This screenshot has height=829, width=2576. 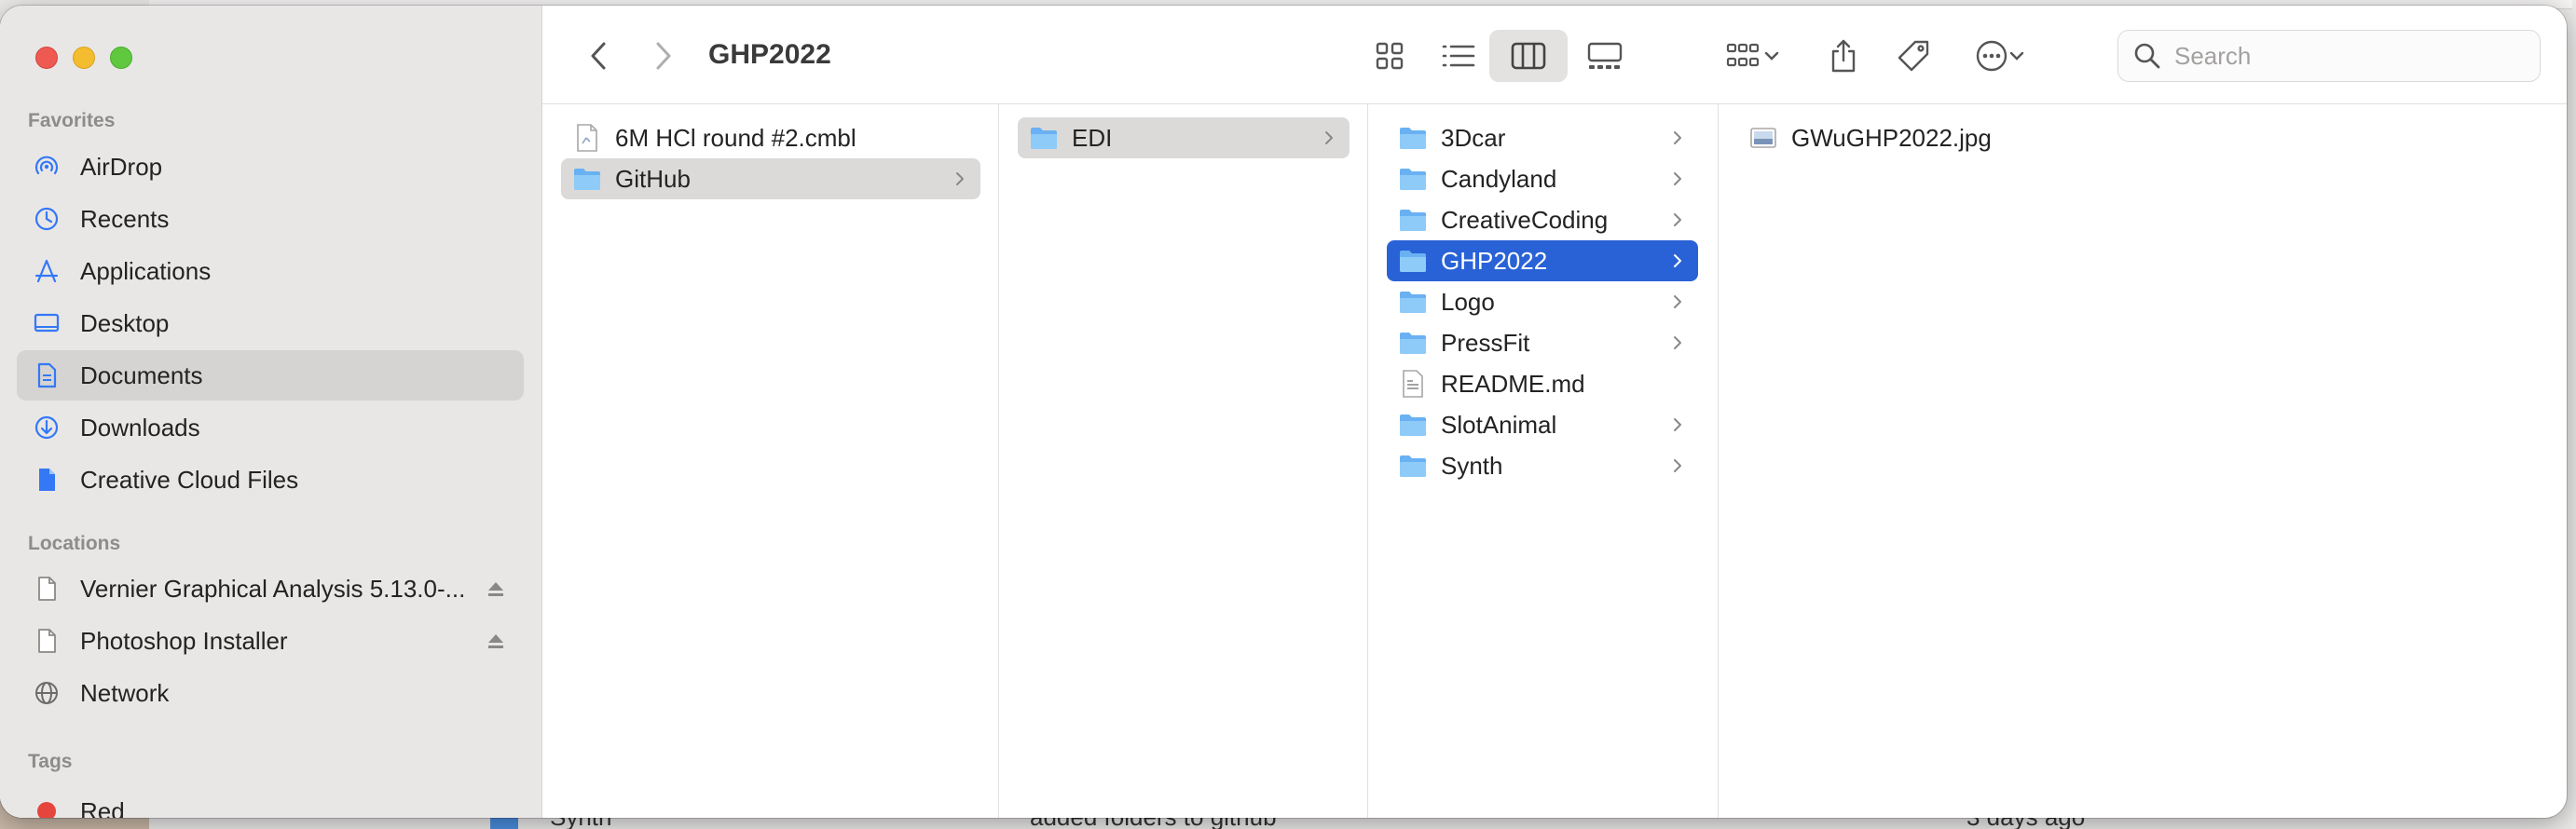 I want to click on more-actions-button, so click(x=2000, y=56).